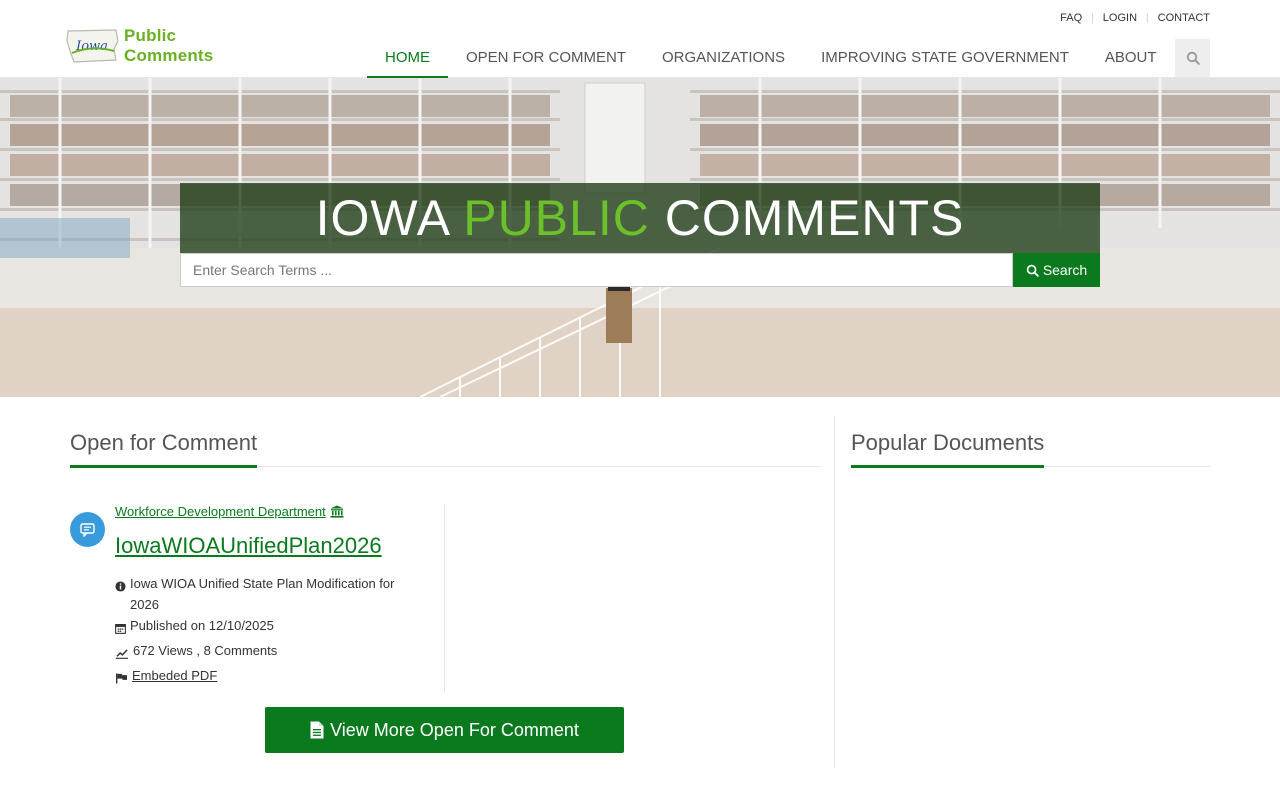  Describe the element at coordinates (122, 627) in the screenshot. I see `calendar-icon` at that location.